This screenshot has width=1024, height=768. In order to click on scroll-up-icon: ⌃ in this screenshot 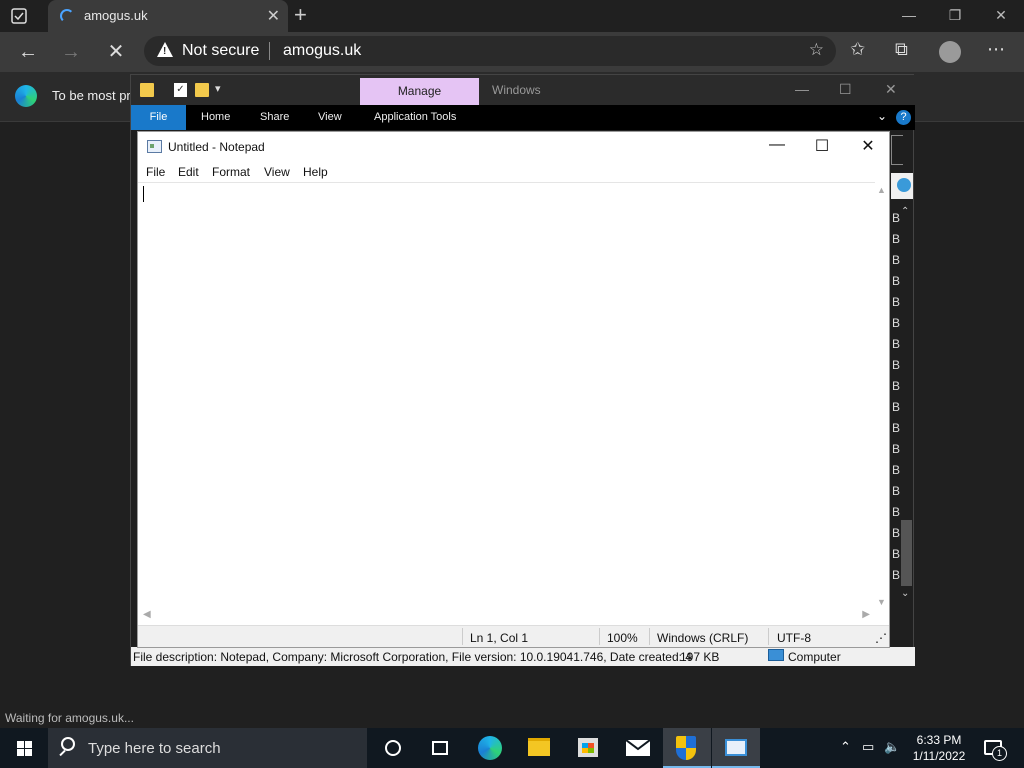, I will do `click(905, 211)`.